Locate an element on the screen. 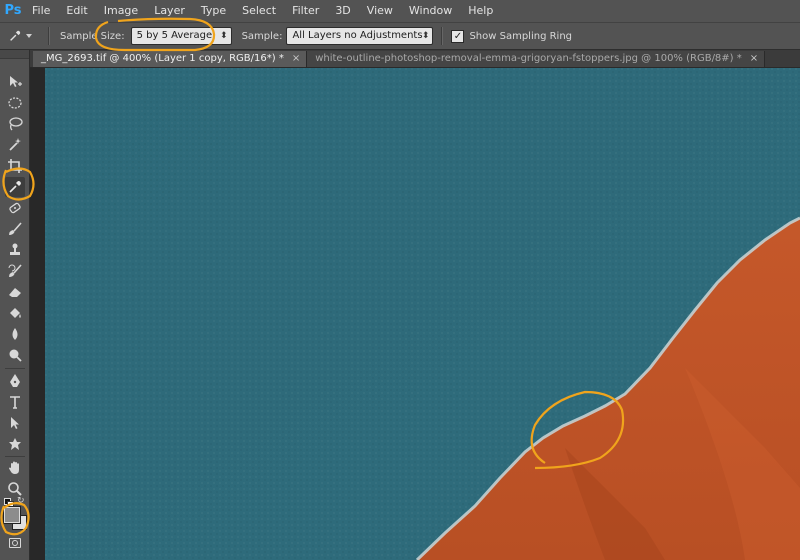 The height and width of the screenshot is (560, 800). menu-type: Type is located at coordinates (213, 11).